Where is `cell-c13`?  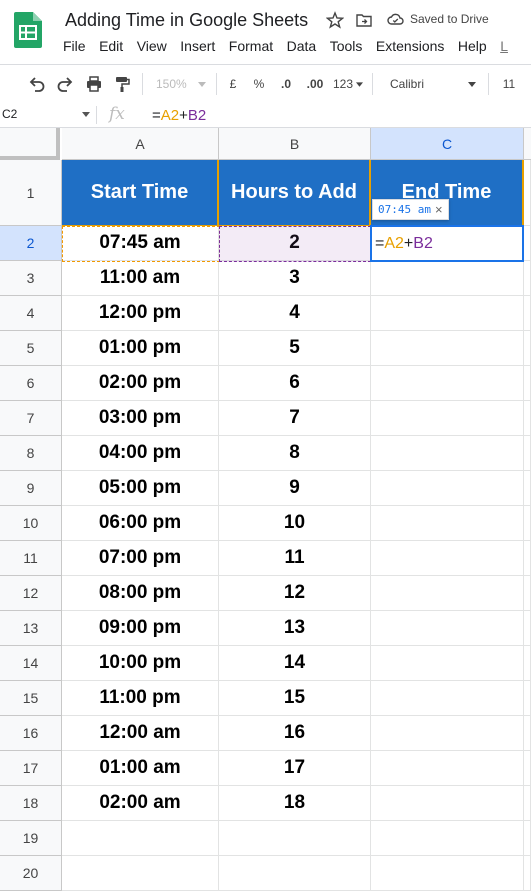
cell-c13 is located at coordinates (447, 628).